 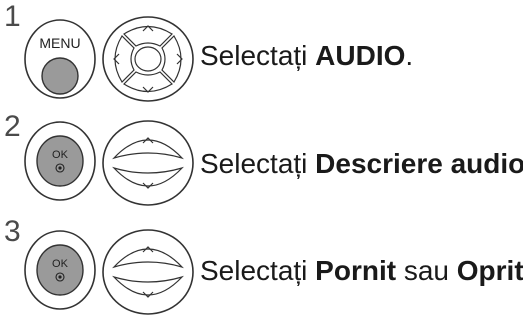 I want to click on navigation-pad, so click(x=148, y=59).